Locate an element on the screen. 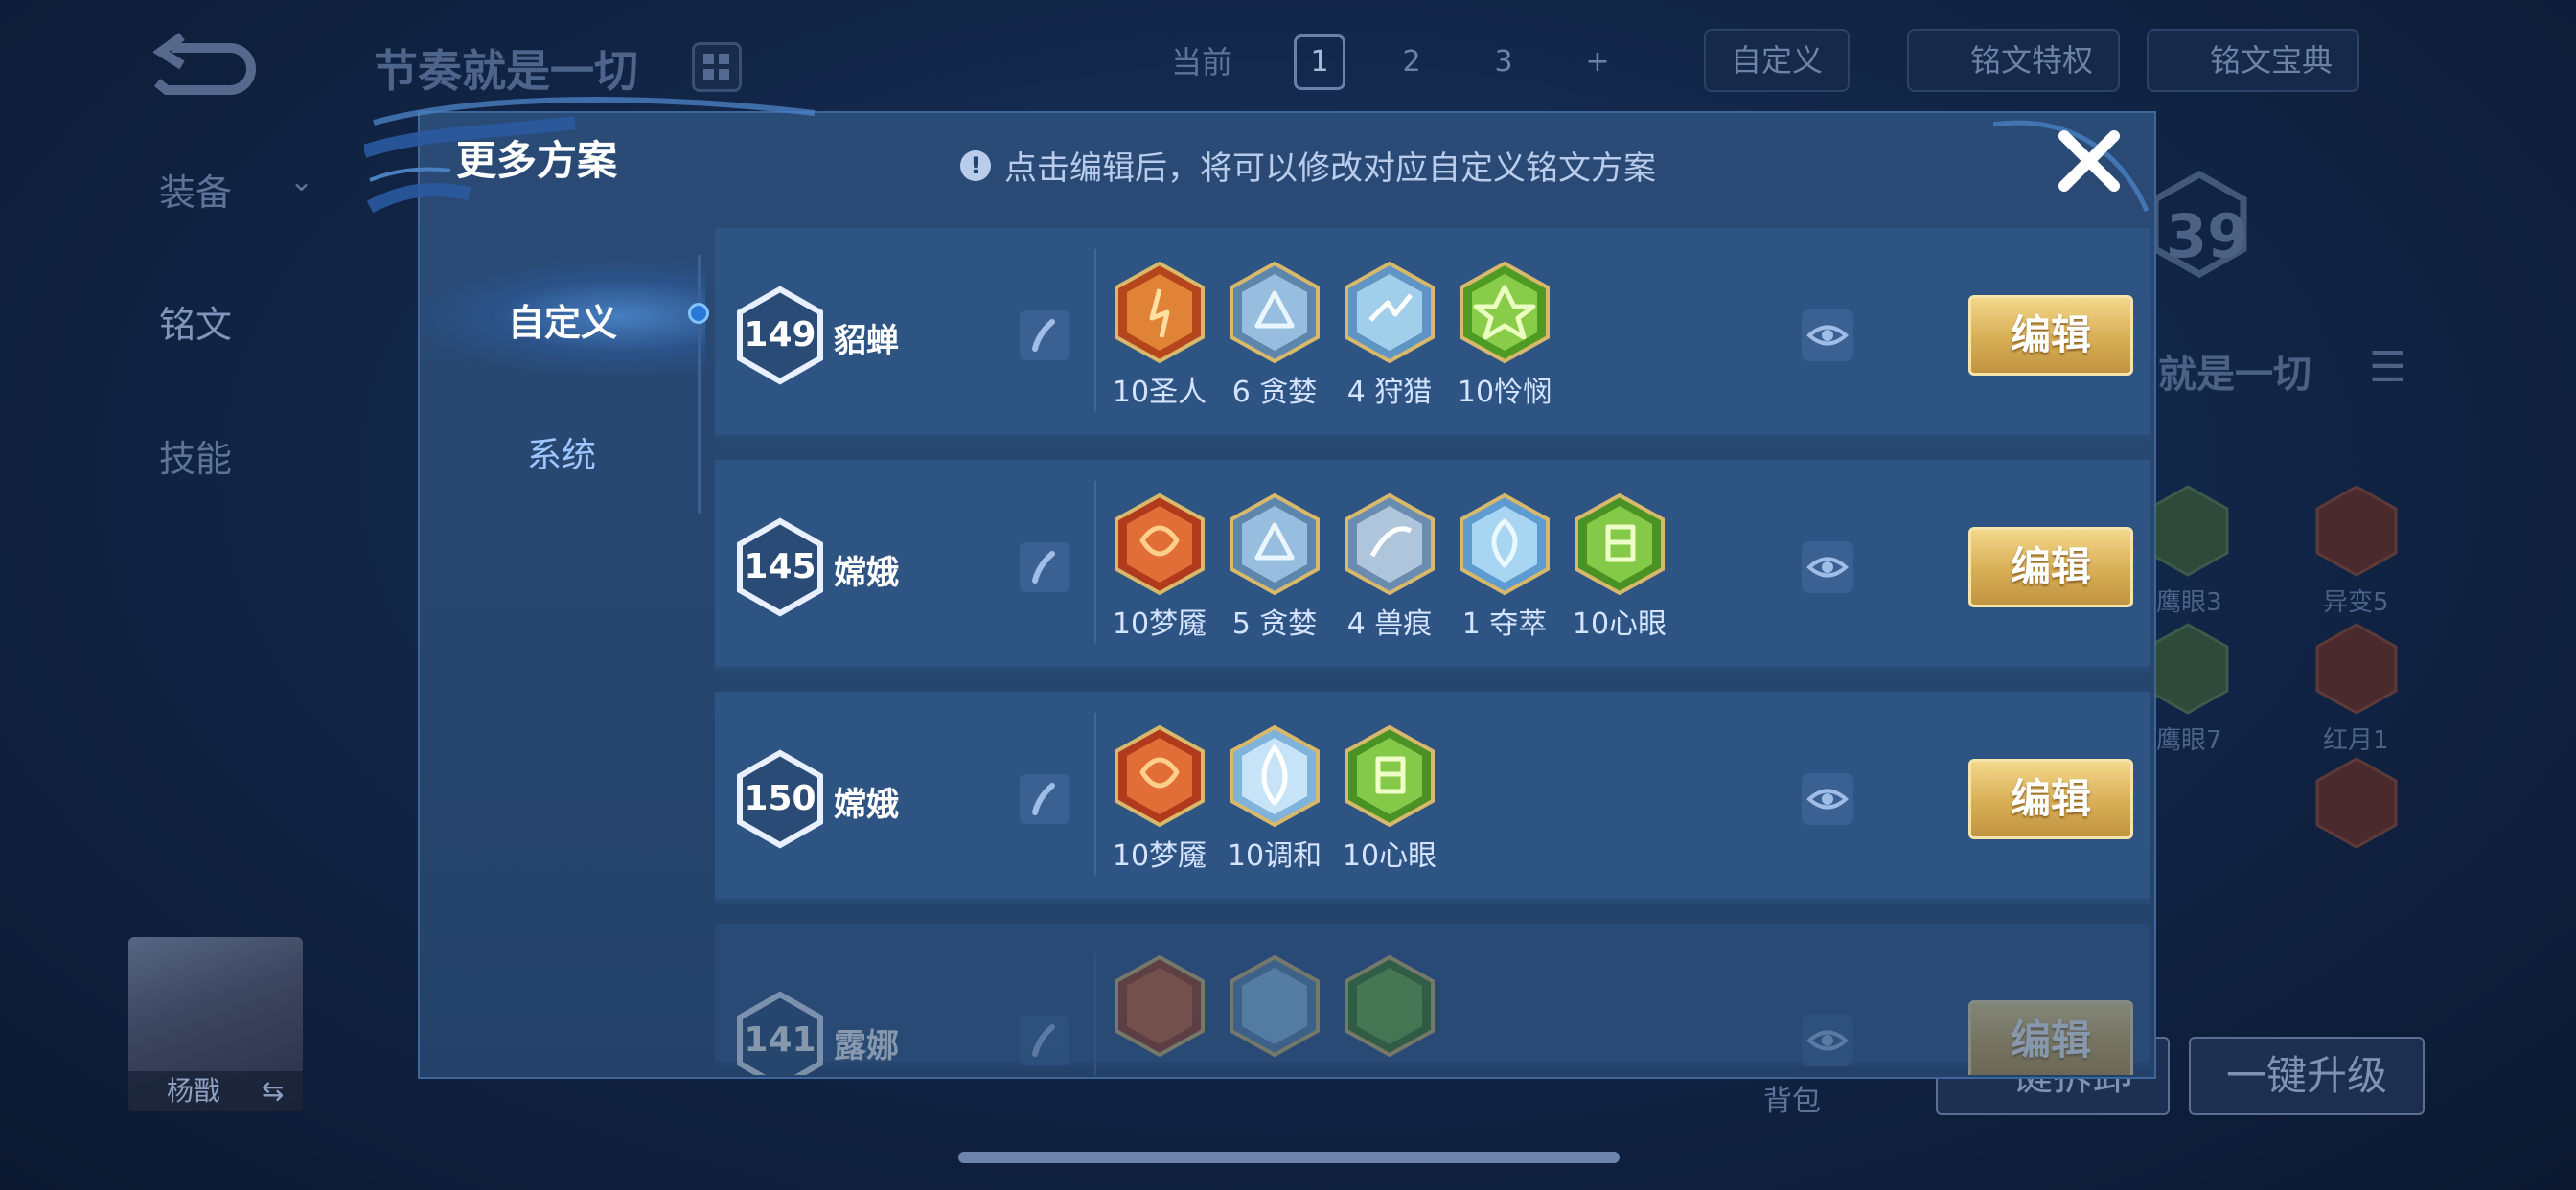  level-badge: 141 is located at coordinates (780, 1033).